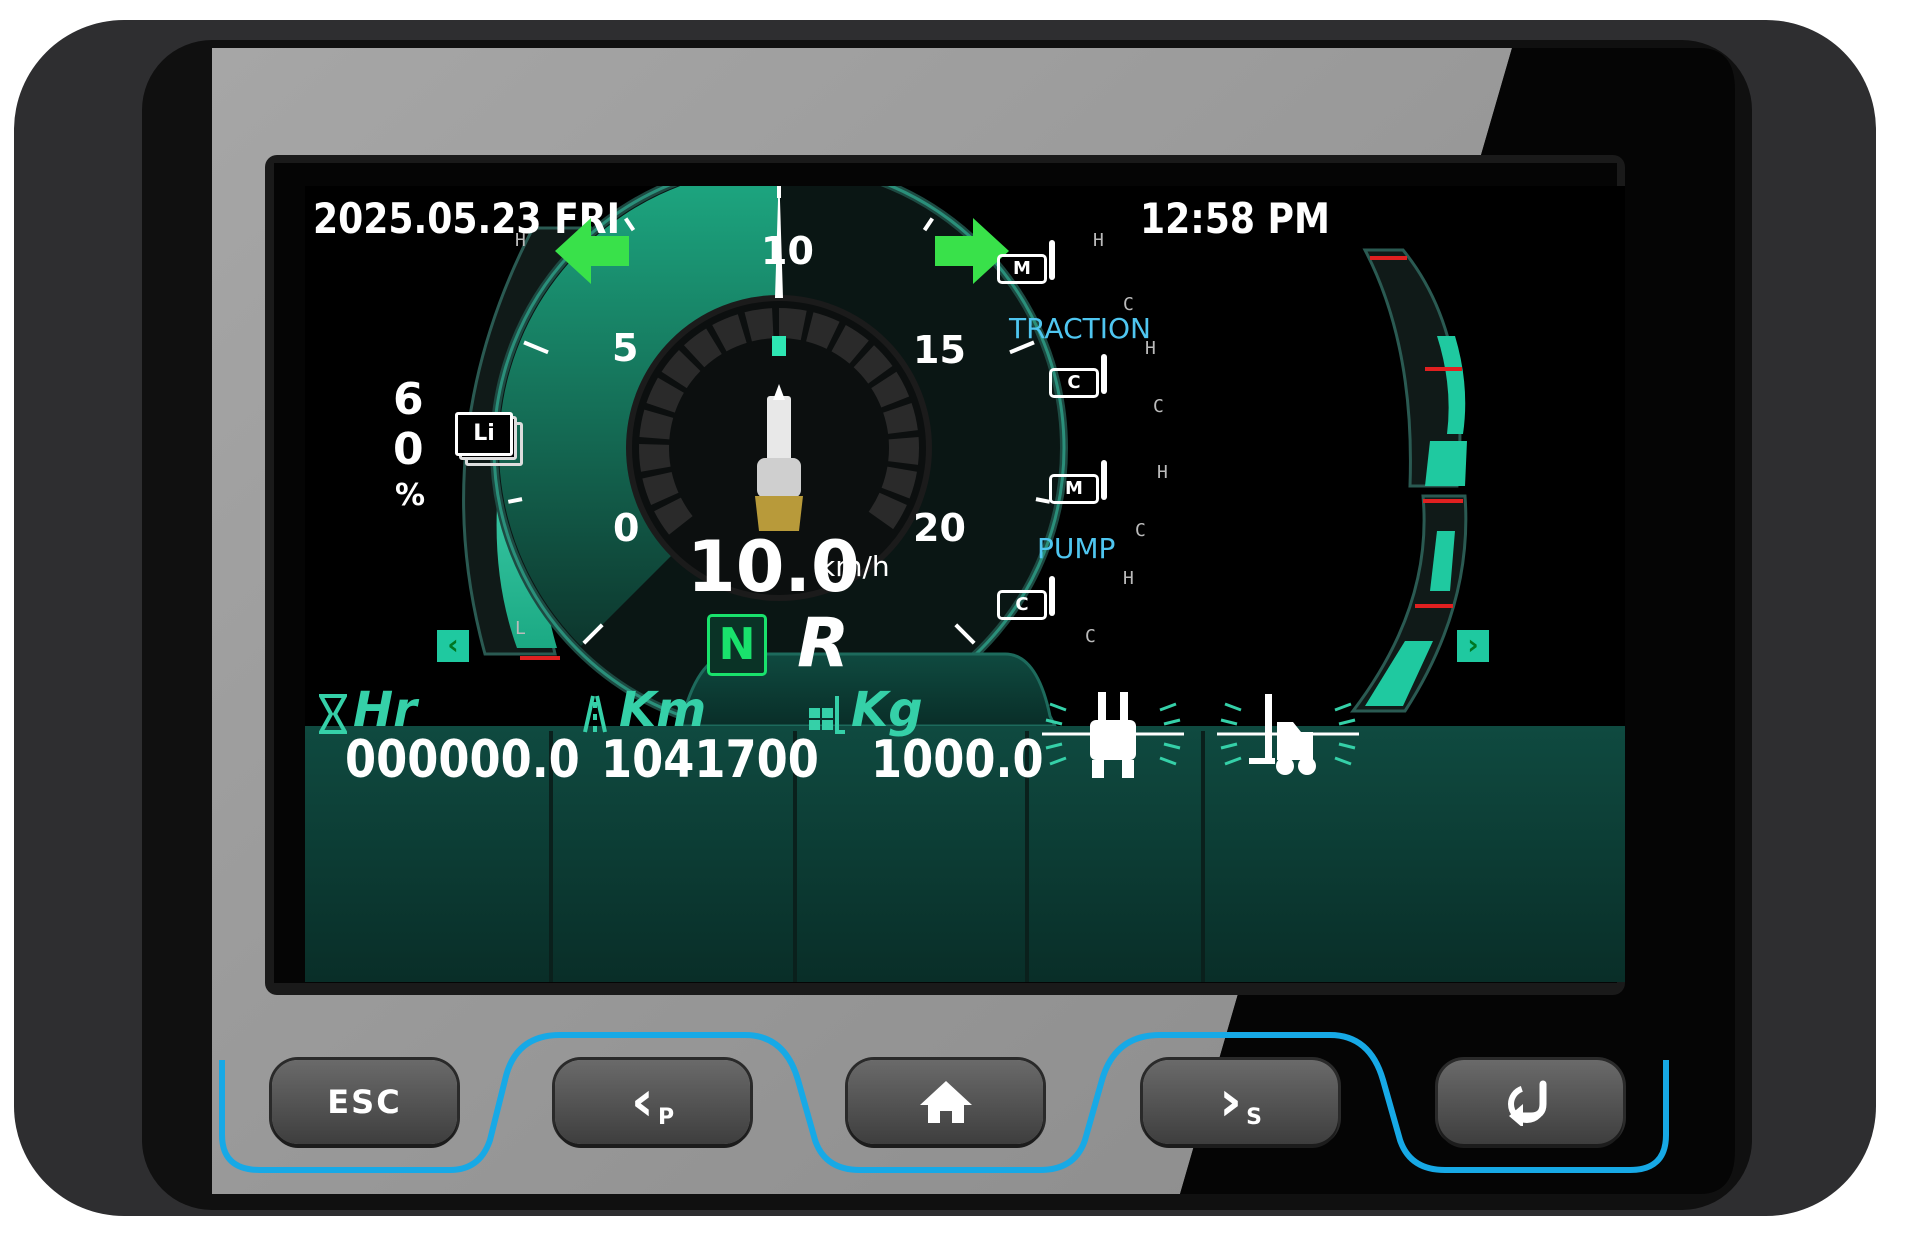  I want to click on pump-controller-cold-label: C, so click(1090, 636).